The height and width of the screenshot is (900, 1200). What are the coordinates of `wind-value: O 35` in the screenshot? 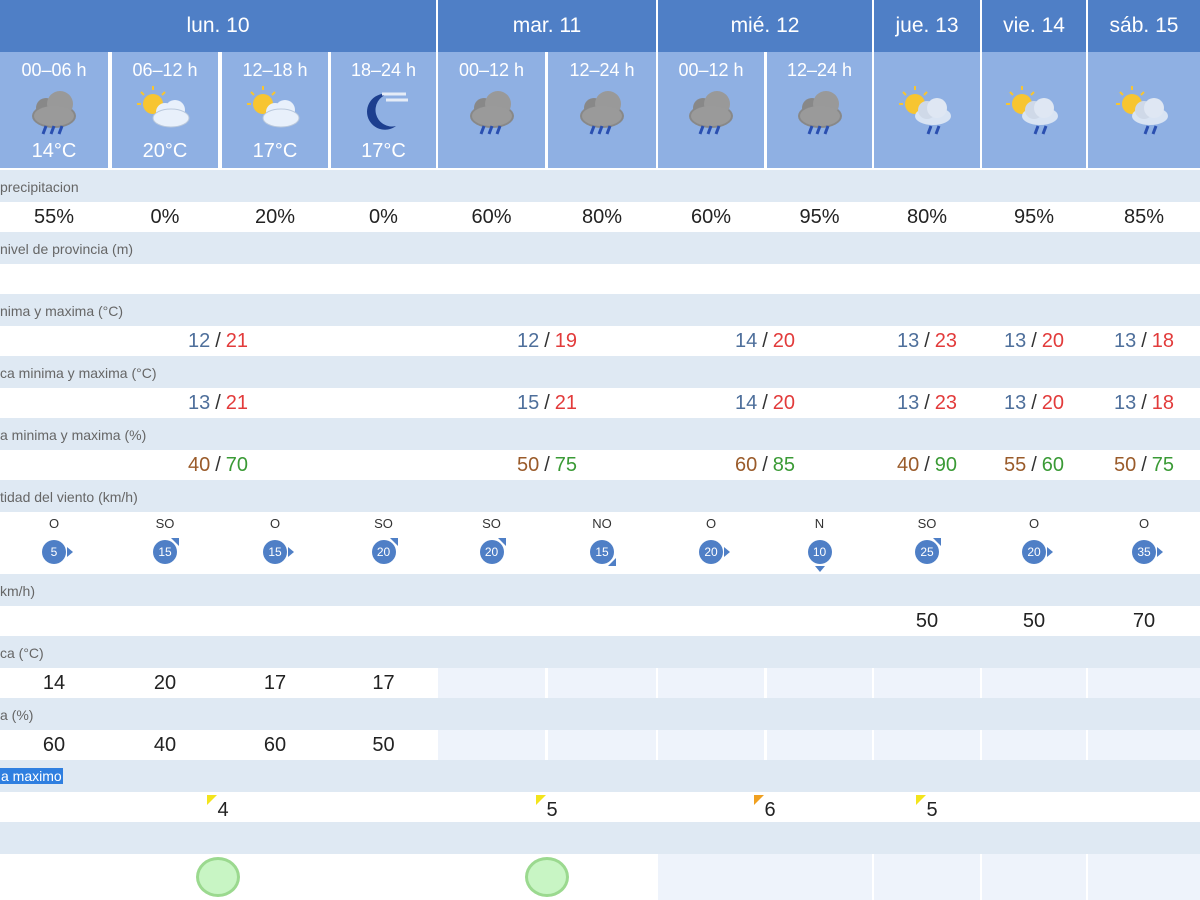 It's located at (1144, 543).